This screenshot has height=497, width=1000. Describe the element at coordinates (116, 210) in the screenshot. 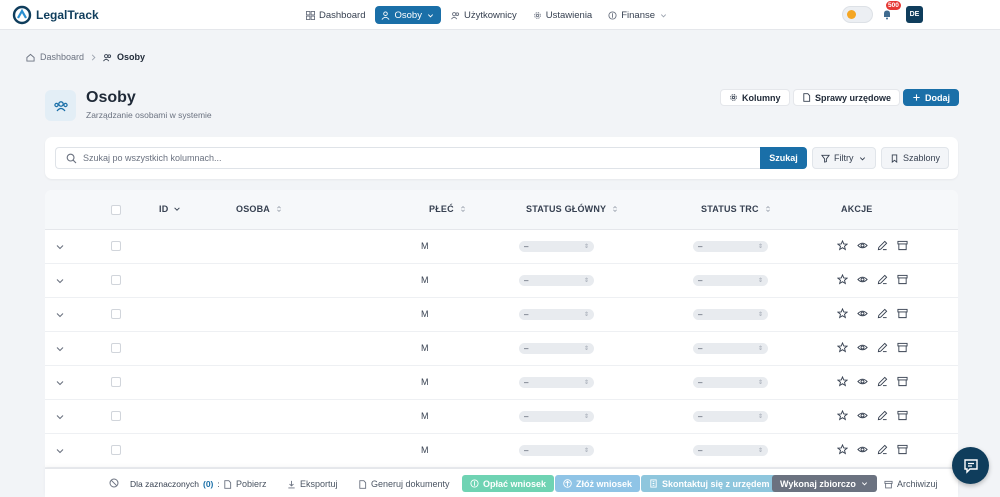

I see `select-all-checkbox` at that location.